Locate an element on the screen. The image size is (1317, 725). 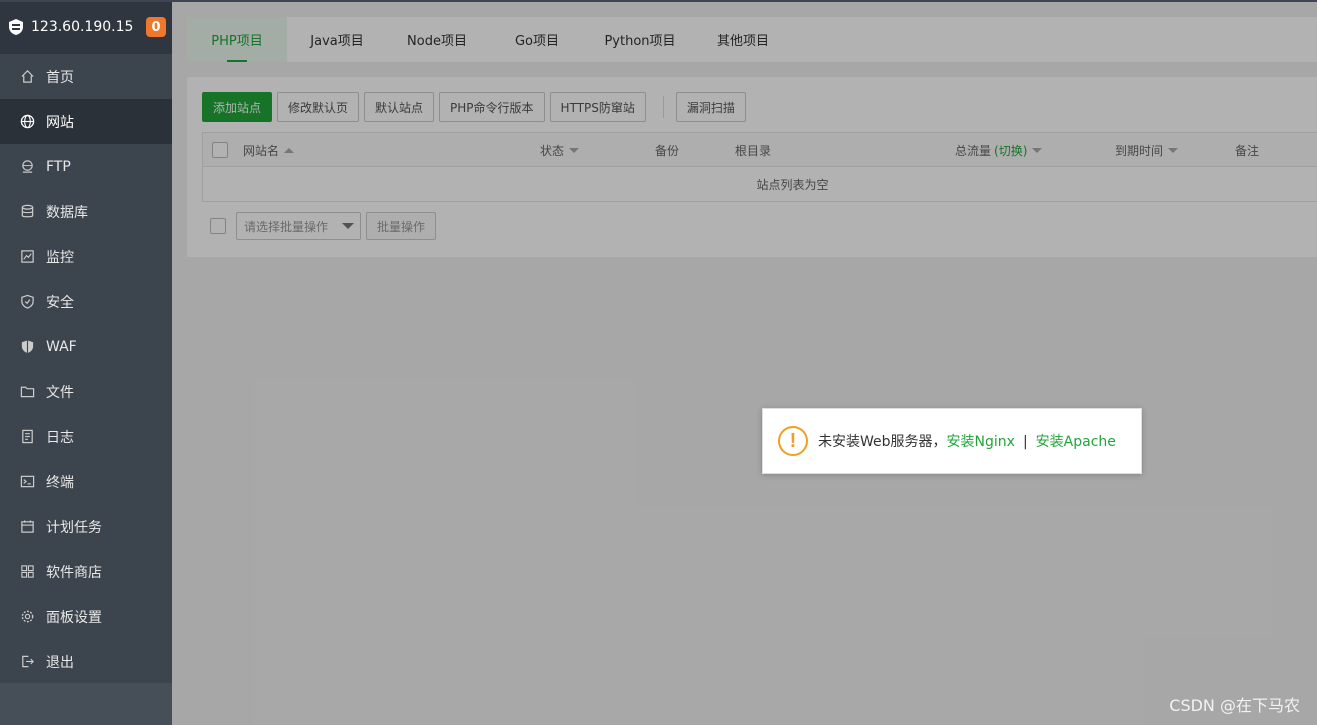
folder-icon is located at coordinates (27, 391).